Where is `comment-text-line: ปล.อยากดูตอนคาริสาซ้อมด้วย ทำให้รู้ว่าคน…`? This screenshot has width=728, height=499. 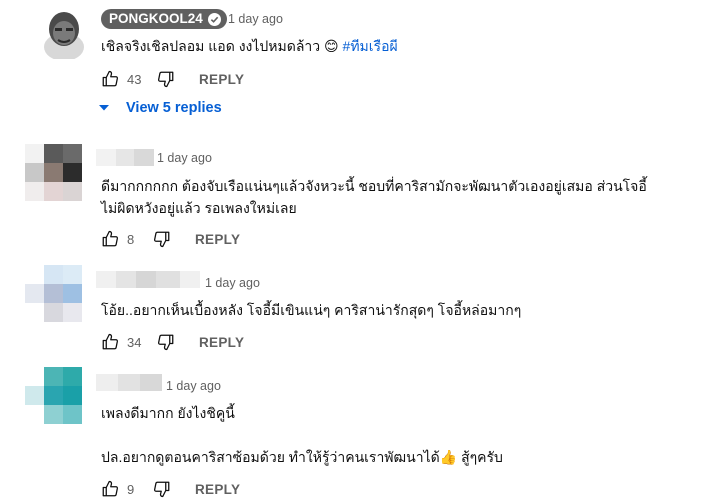
comment-text-line: ปล.อยากดูตอนคาริสาซ้อมด้วย ทำให้รู้ว่าคน… is located at coordinates (302, 457).